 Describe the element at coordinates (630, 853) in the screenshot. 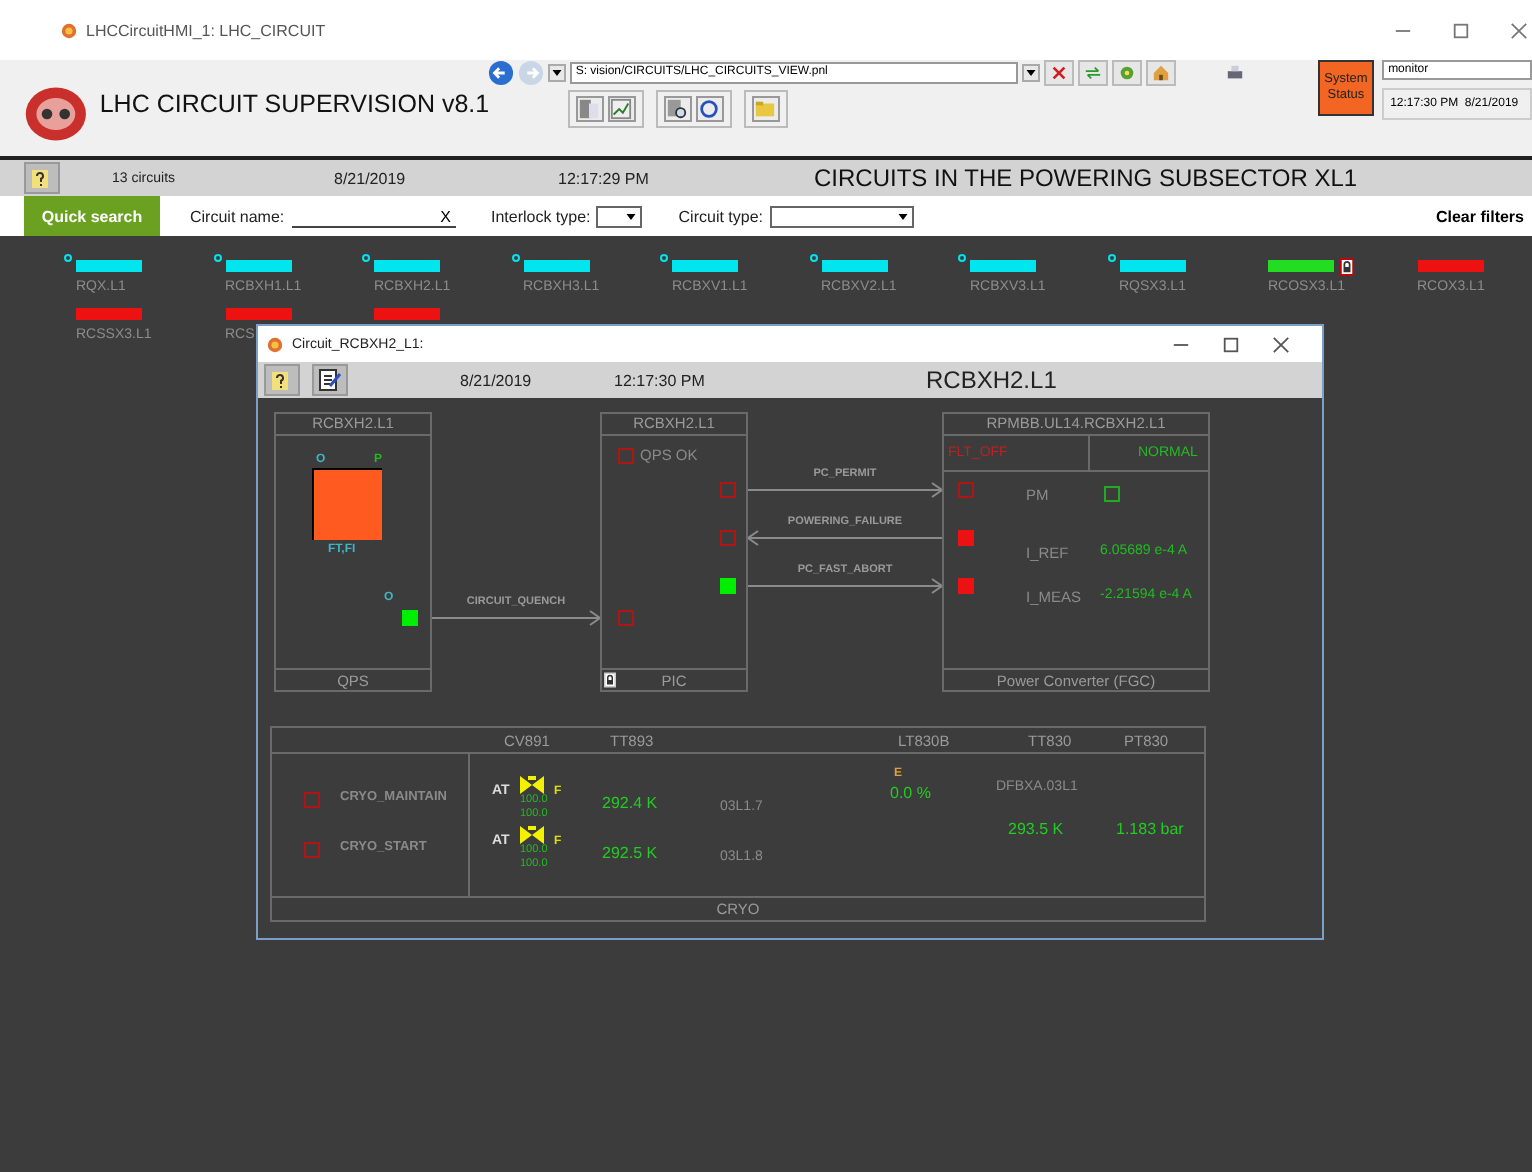

I see `temperature-value: 292.5 K` at that location.